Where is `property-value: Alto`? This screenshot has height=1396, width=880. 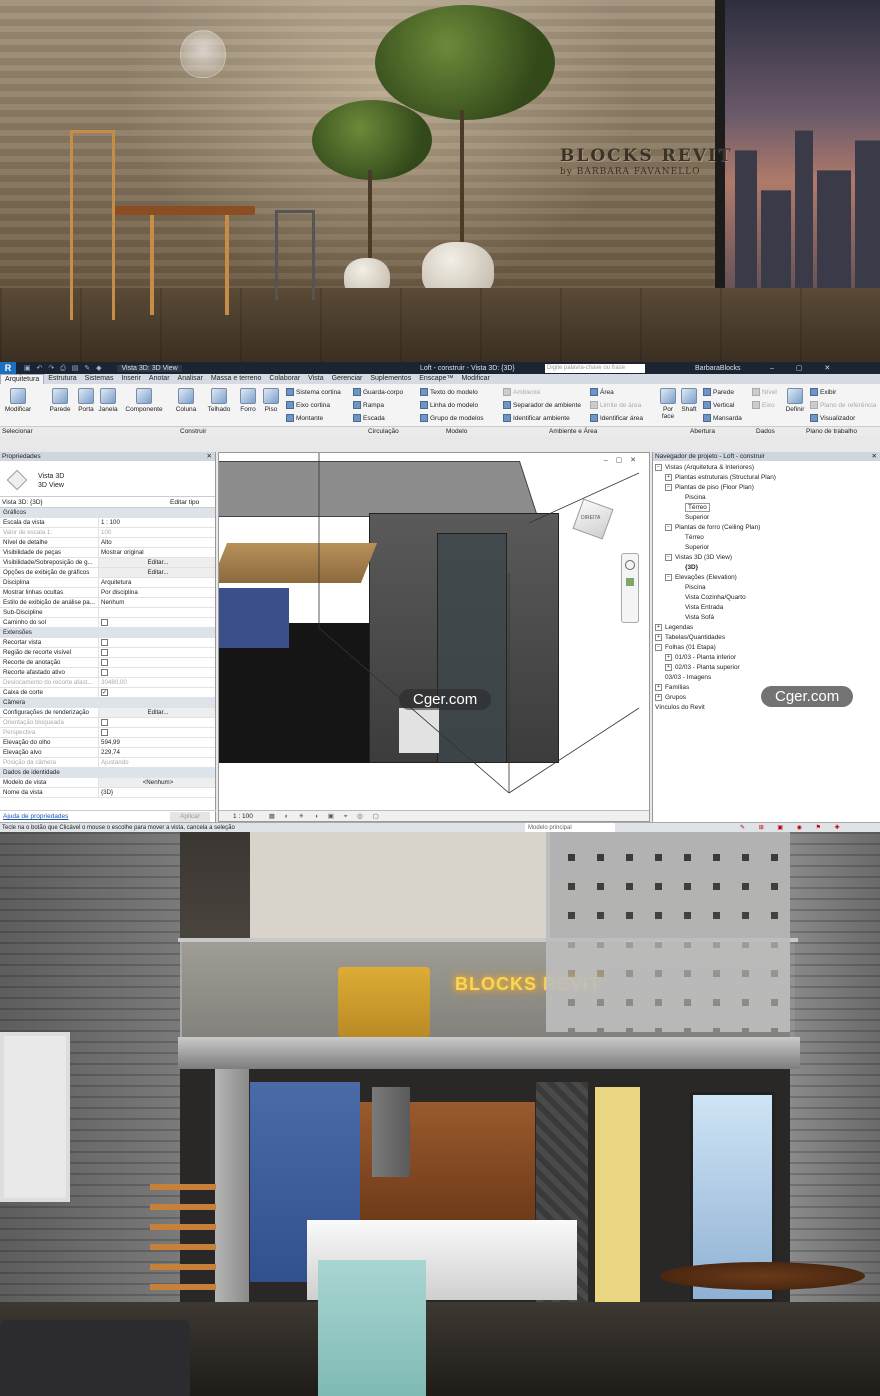
property-value: Alto is located at coordinates (156, 542).